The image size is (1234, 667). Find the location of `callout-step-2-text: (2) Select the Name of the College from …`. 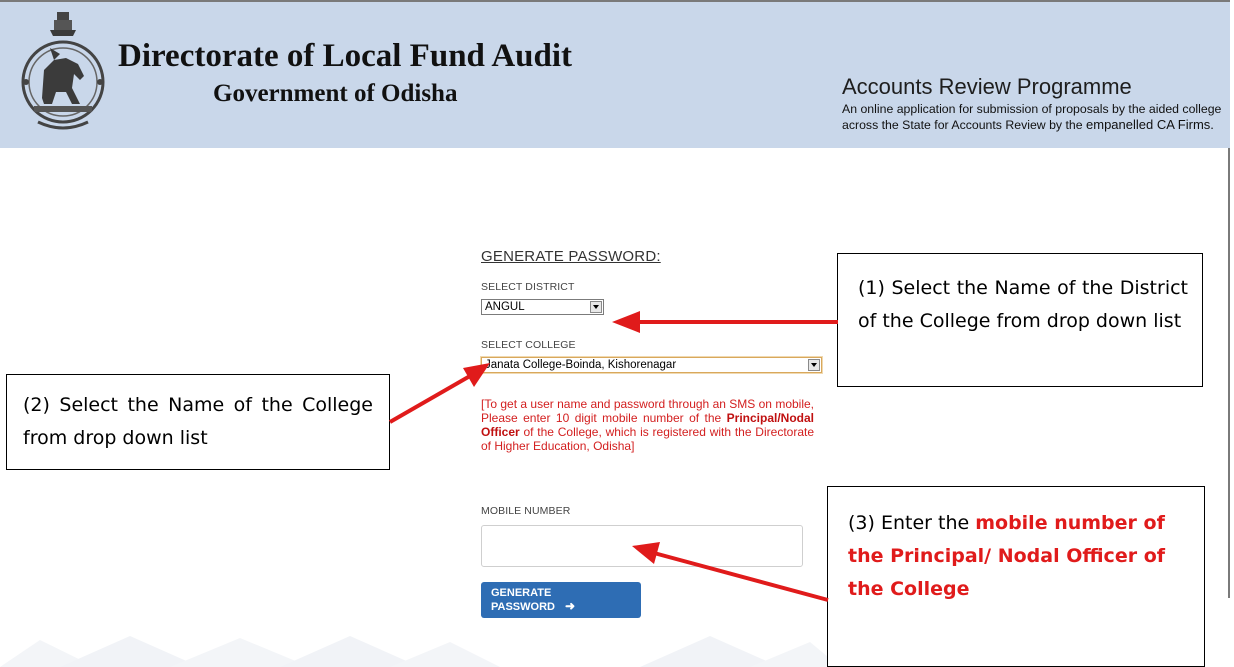

callout-step-2-text: (2) Select the Name of the College from … is located at coordinates (198, 421).